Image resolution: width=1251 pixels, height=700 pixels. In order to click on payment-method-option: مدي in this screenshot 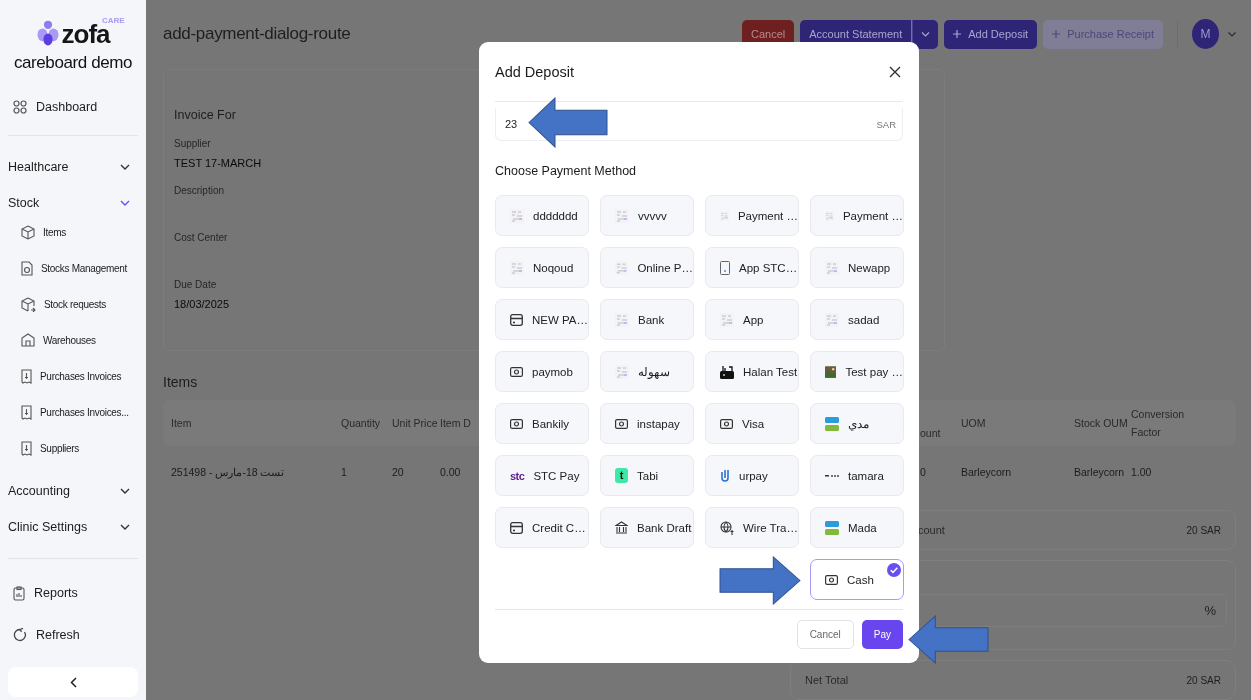, I will do `click(857, 423)`.